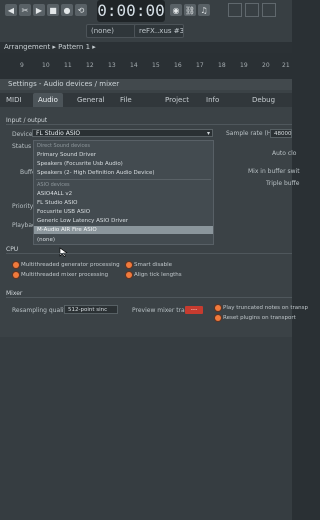 This screenshot has width=320, height=520. What do you see at coordinates (123, 164) in the screenshot?
I see `dropdown-item: Speakers (Focusrite Usb Audio)` at bounding box center [123, 164].